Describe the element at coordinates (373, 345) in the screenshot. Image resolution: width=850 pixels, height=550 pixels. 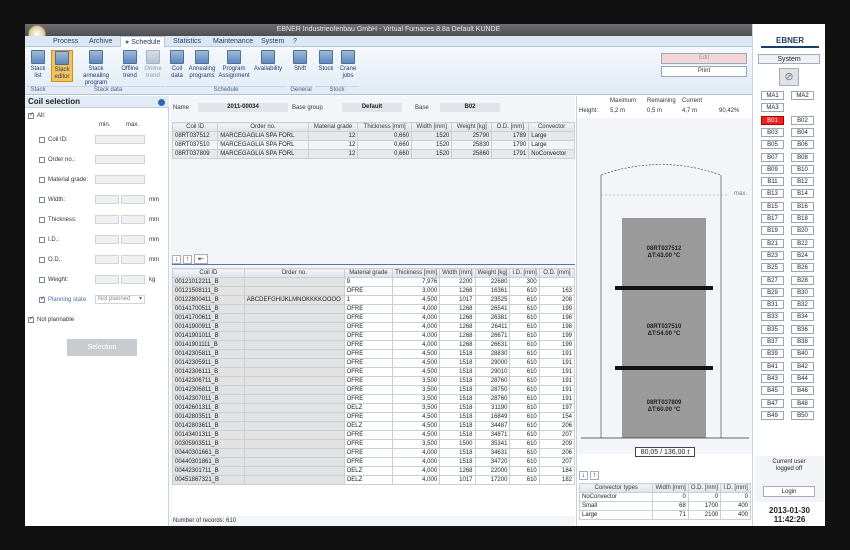
I see `table-row: 00141901111_B OFRE 4,000 1268 26631 610 199` at that location.